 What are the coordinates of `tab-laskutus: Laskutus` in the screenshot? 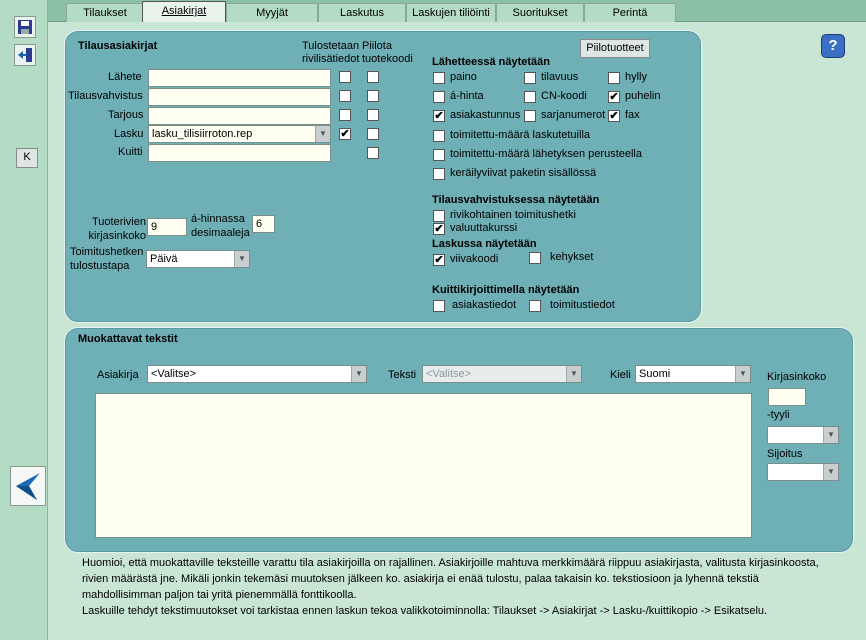 It's located at (362, 12).